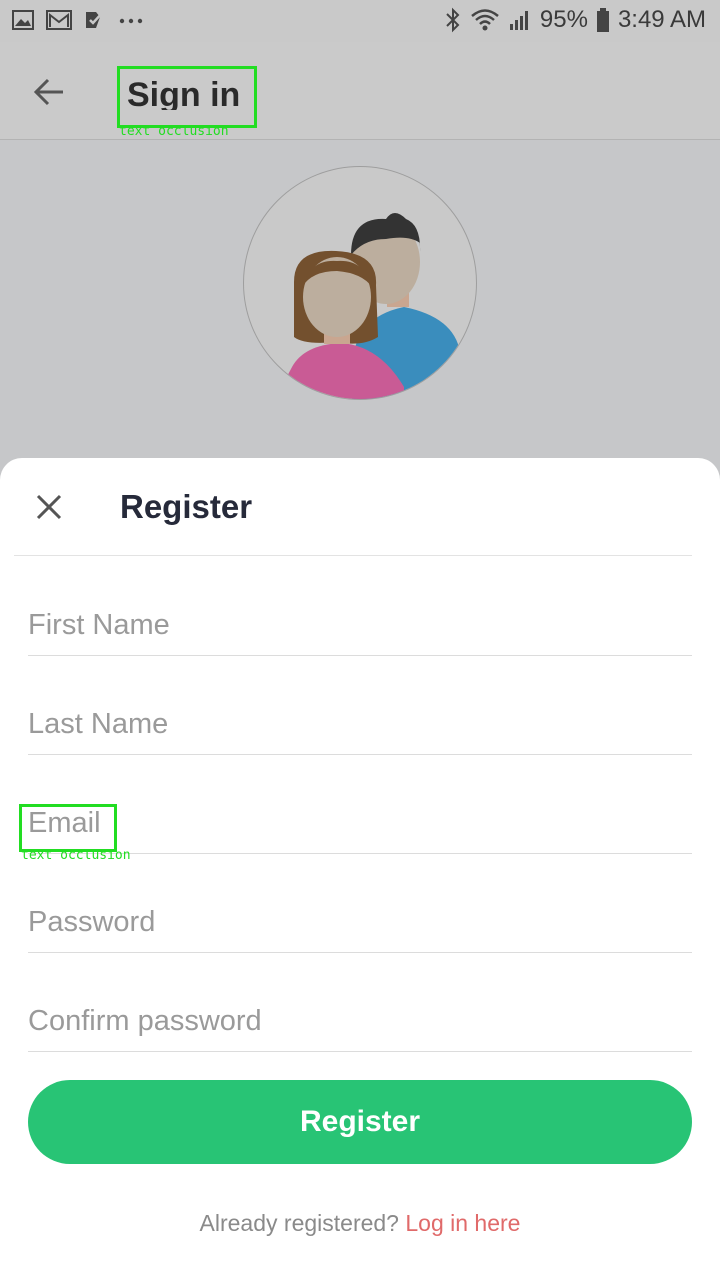  I want to click on confirm-password-field, so click(360, 1022).